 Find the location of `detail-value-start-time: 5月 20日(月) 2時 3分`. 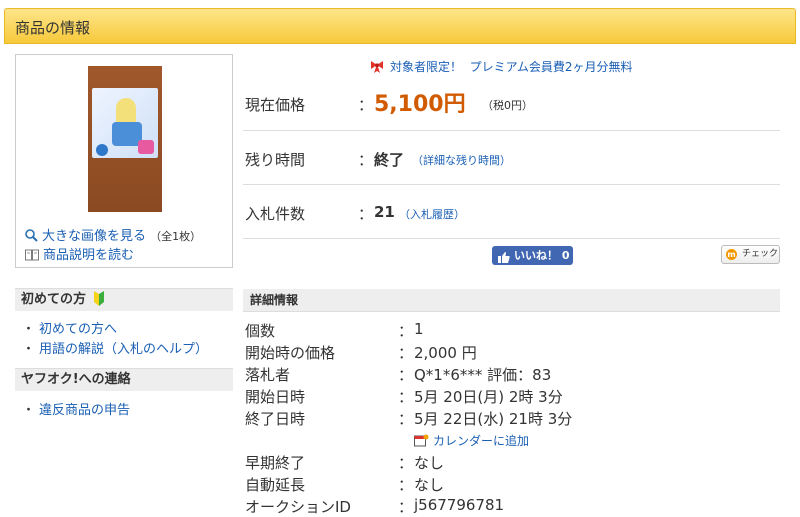

detail-value-start-time: 5月 20日(月) 2時 3分 is located at coordinates (488, 397).